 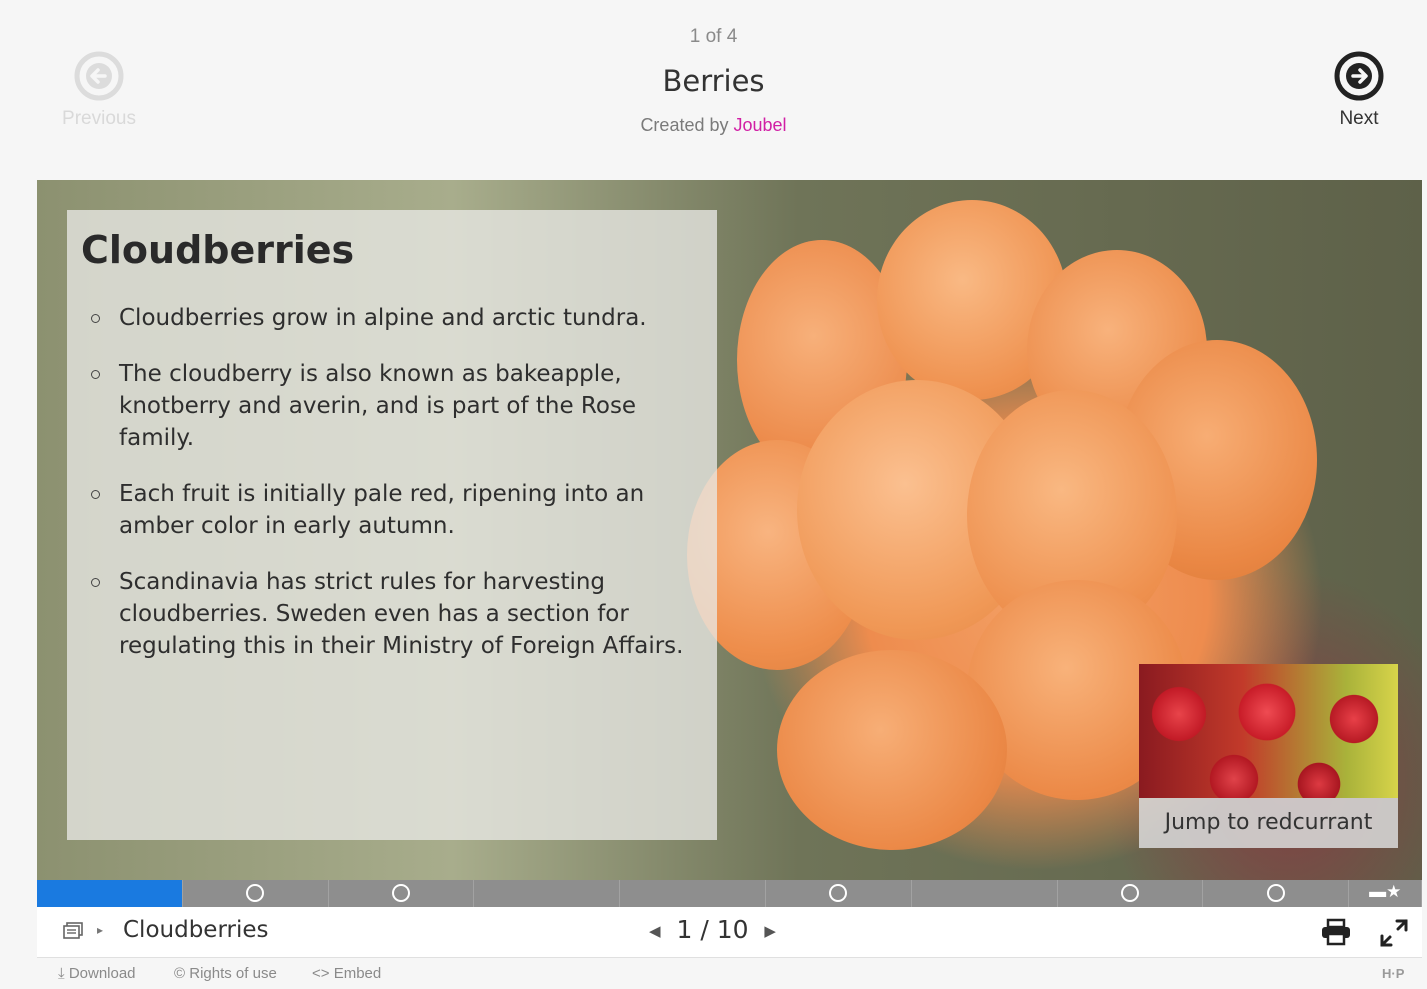 I want to click on download-link: ⤓ Download, so click(x=97, y=973).